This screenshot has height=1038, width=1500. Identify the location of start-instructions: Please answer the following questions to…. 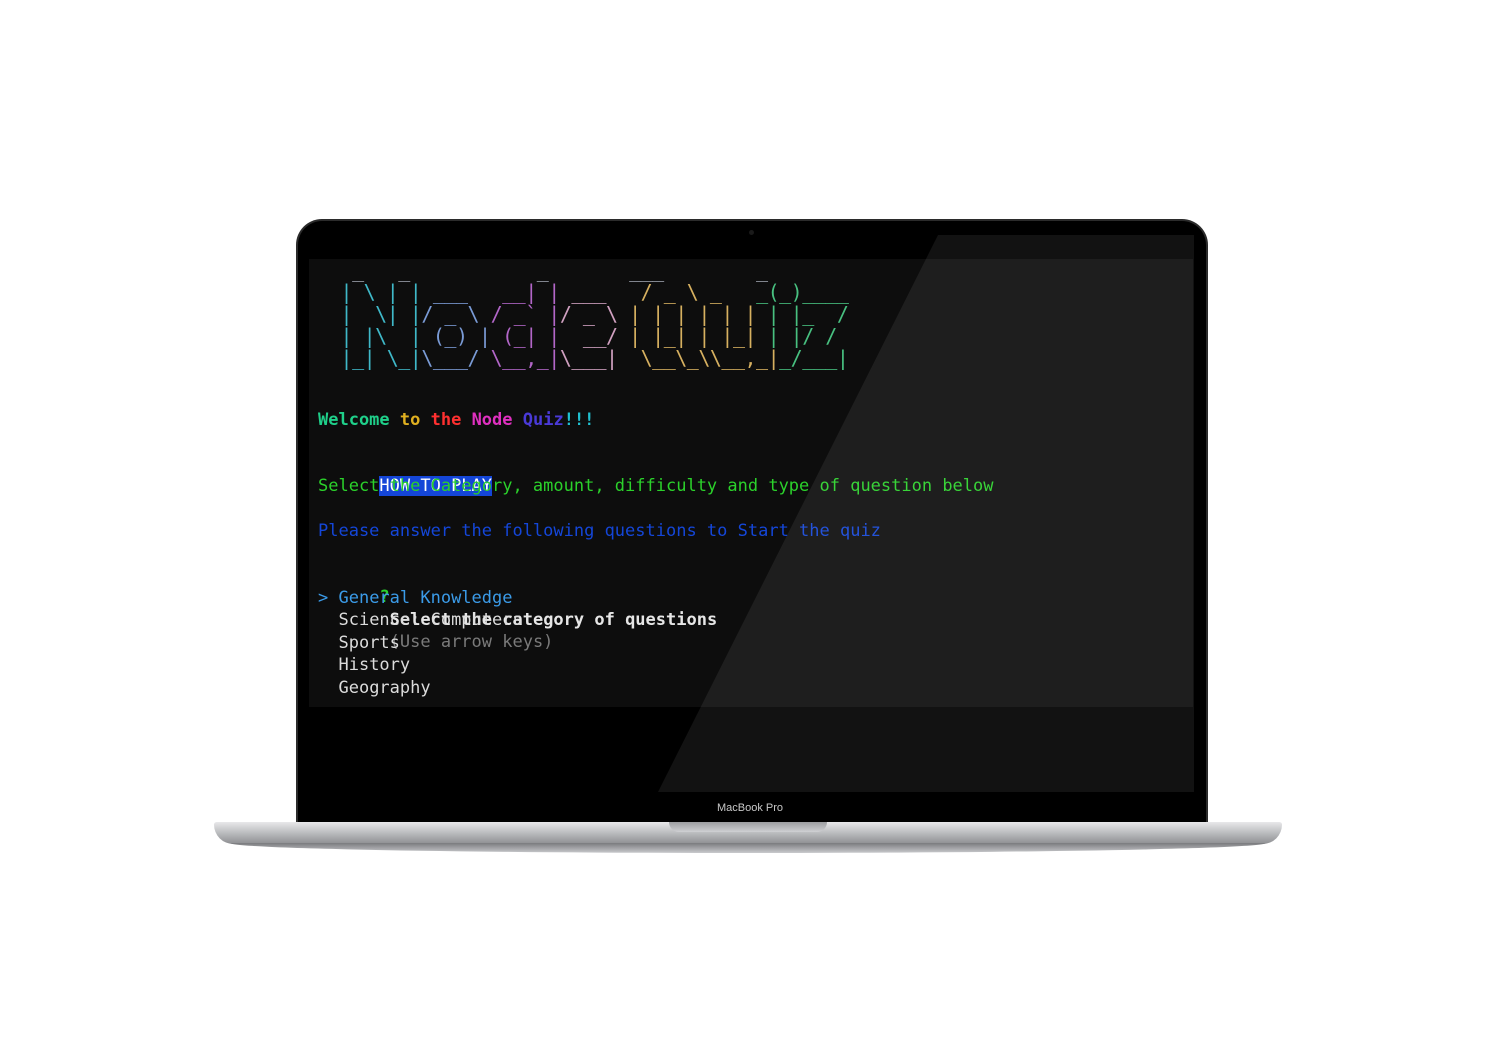
(599, 531).